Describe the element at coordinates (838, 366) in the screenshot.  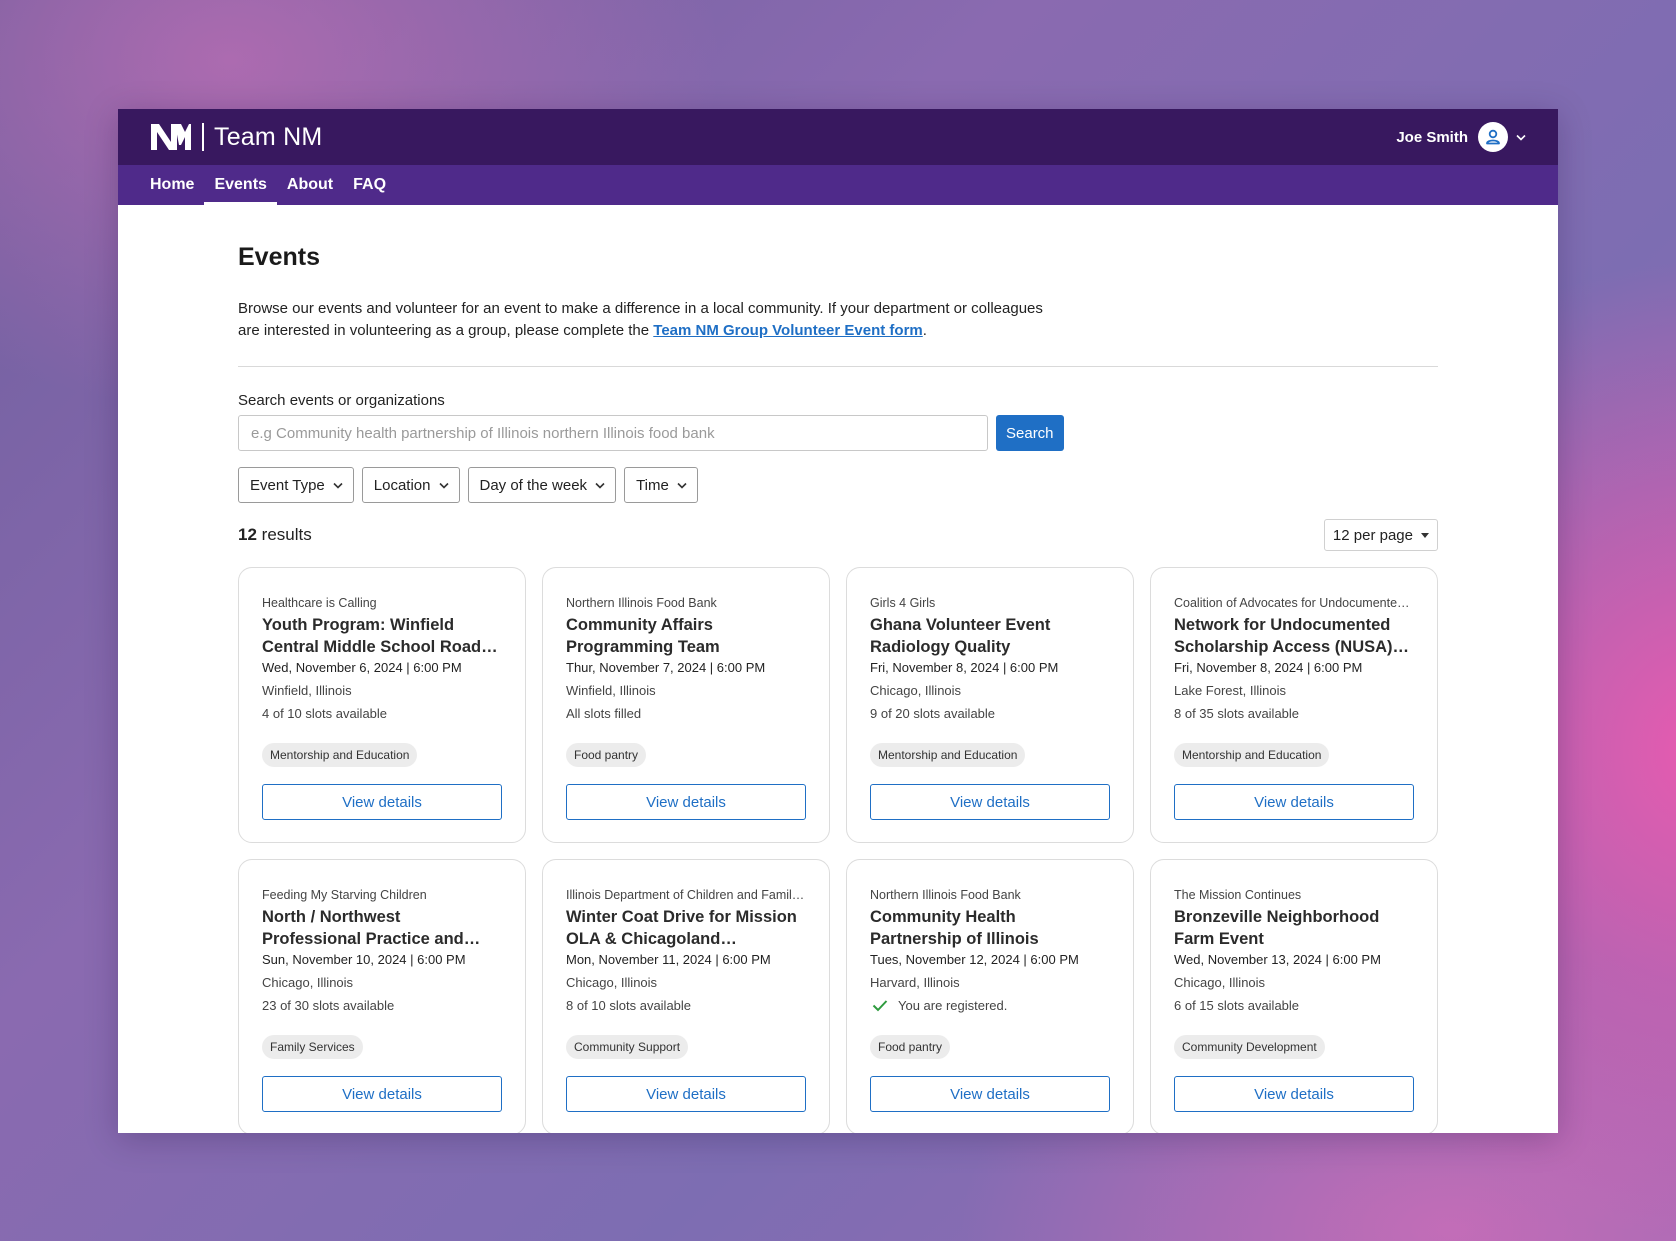
I see `divider` at that location.